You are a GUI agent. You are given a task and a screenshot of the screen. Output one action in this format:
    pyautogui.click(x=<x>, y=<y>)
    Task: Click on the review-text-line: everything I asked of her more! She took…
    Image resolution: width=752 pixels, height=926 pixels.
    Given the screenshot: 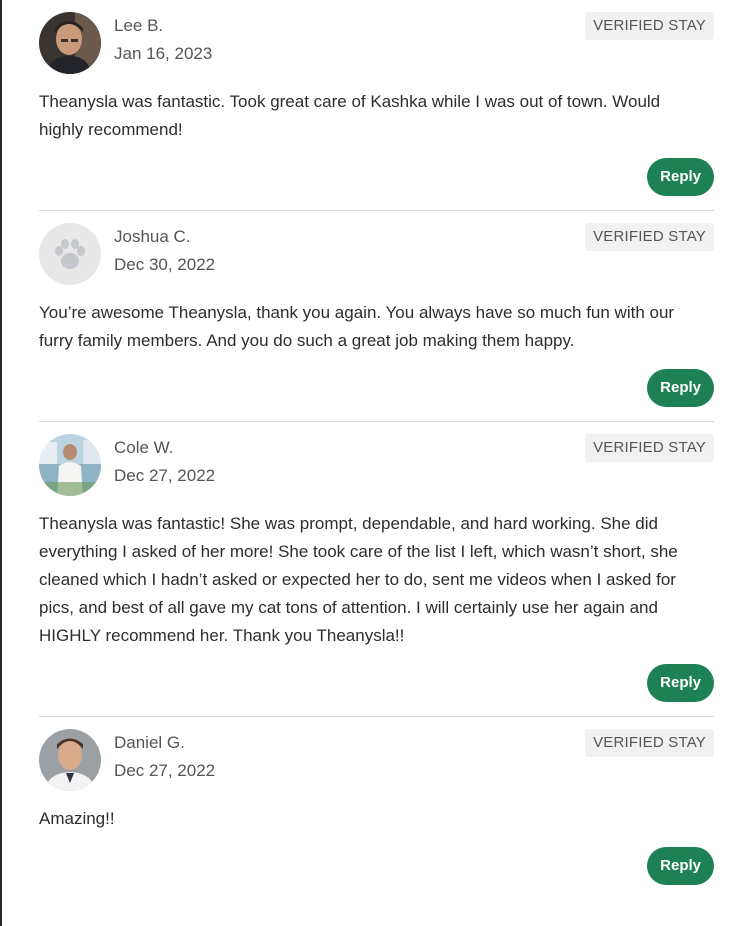 What is the action you would take?
    pyautogui.click(x=358, y=551)
    